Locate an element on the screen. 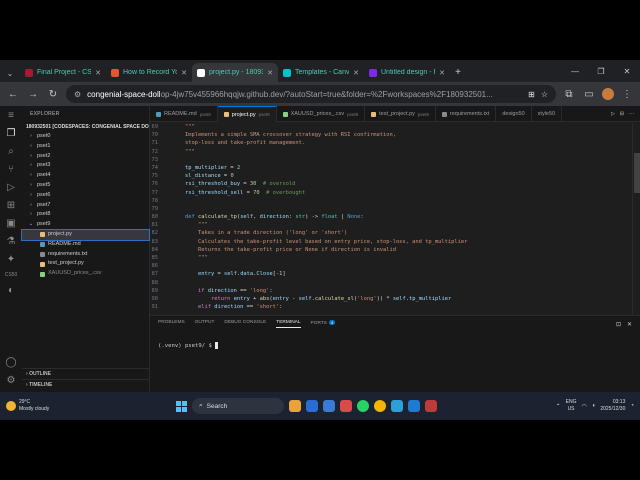  bookmark-star-icon: ☆ is located at coordinates (544, 94).